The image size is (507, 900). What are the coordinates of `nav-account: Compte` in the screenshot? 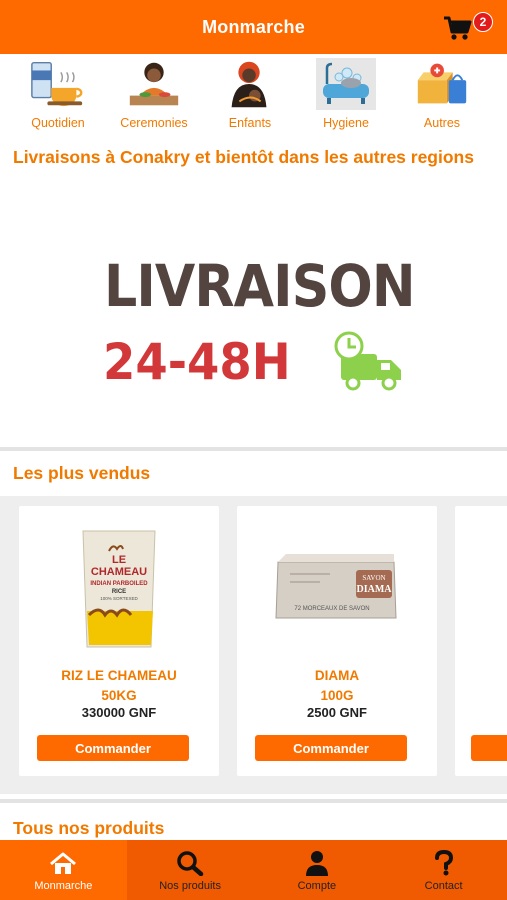 It's located at (317, 870).